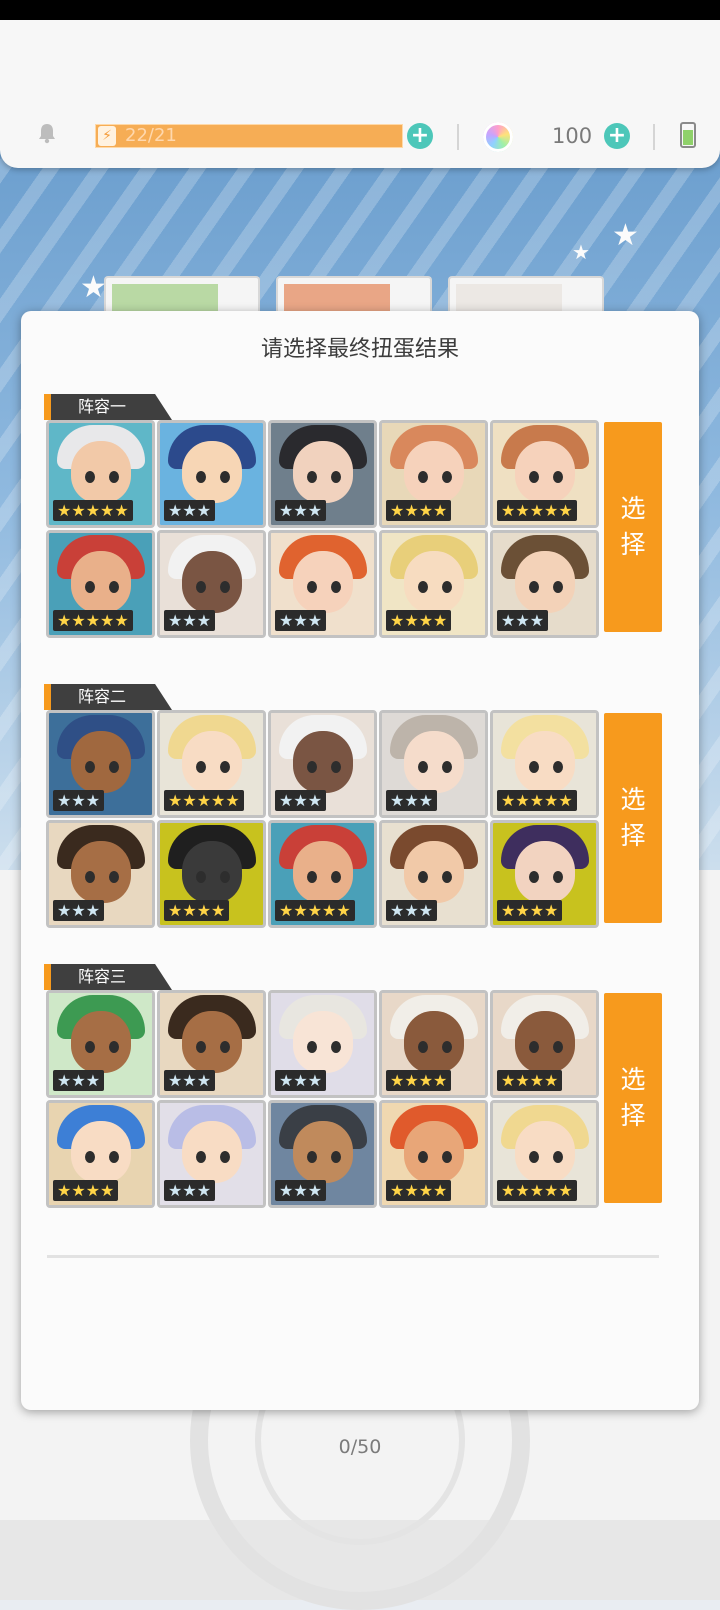  What do you see at coordinates (420, 136) in the screenshot?
I see `add-energy-button: +` at bounding box center [420, 136].